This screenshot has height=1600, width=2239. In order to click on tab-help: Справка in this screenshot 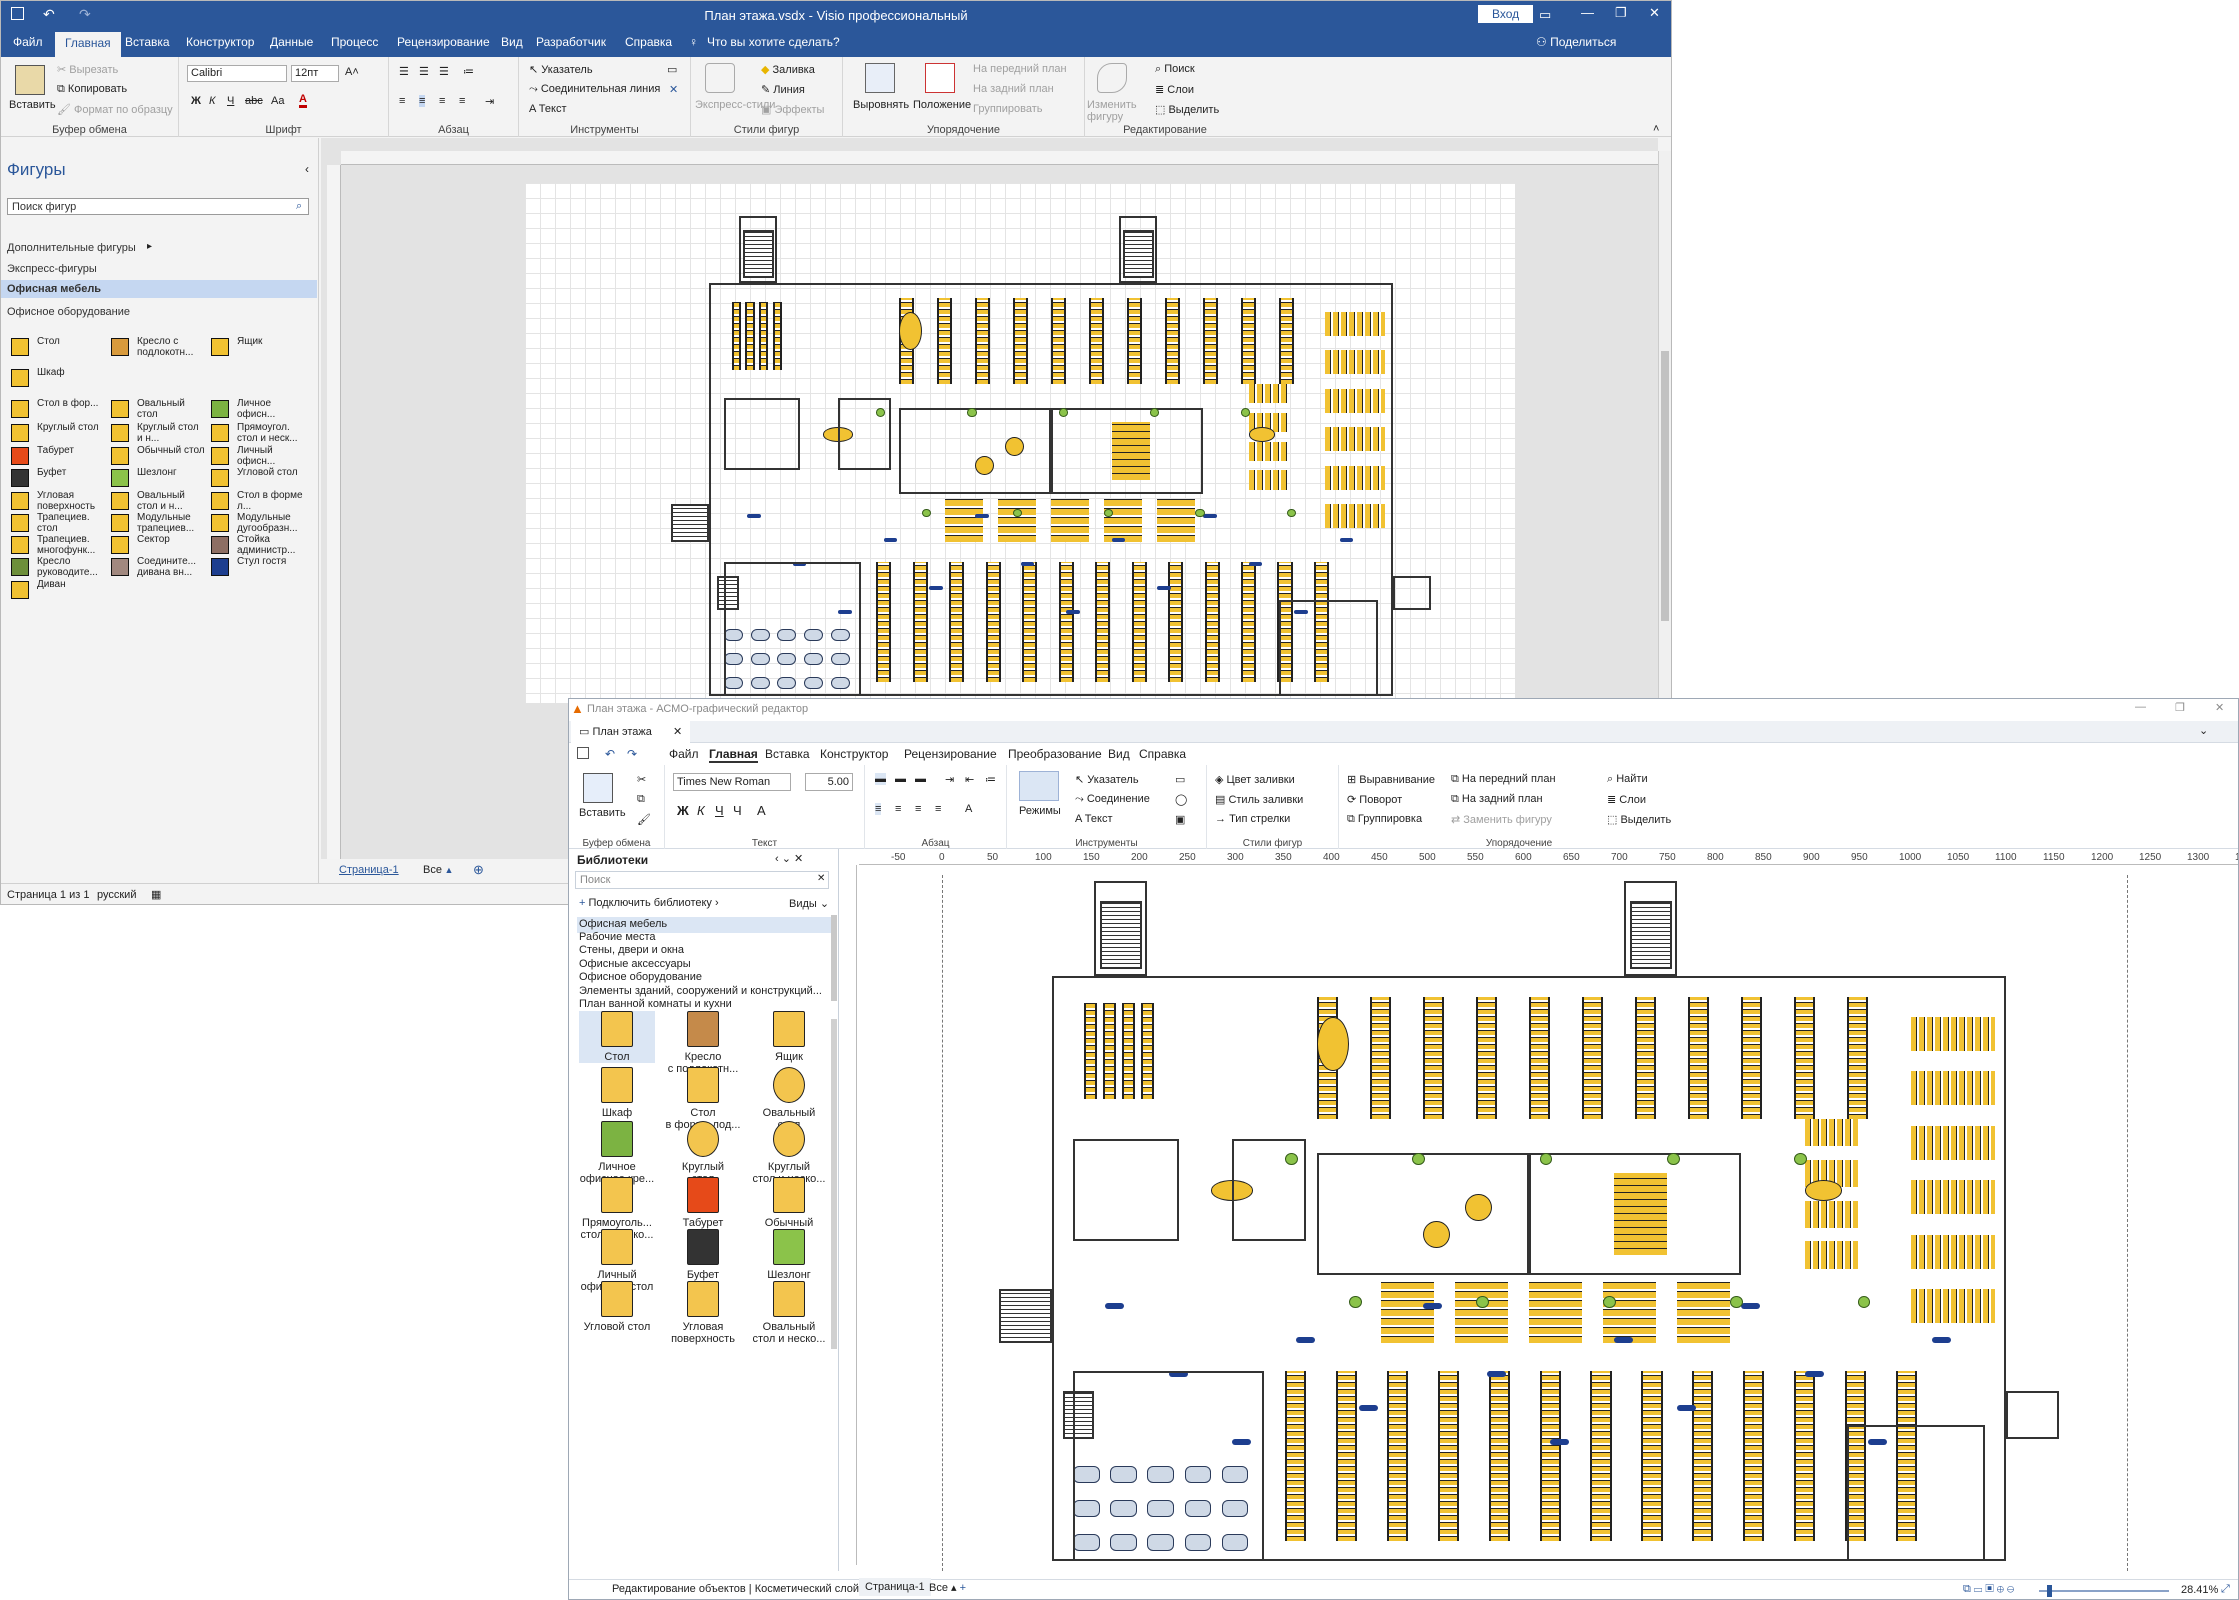, I will do `click(648, 42)`.